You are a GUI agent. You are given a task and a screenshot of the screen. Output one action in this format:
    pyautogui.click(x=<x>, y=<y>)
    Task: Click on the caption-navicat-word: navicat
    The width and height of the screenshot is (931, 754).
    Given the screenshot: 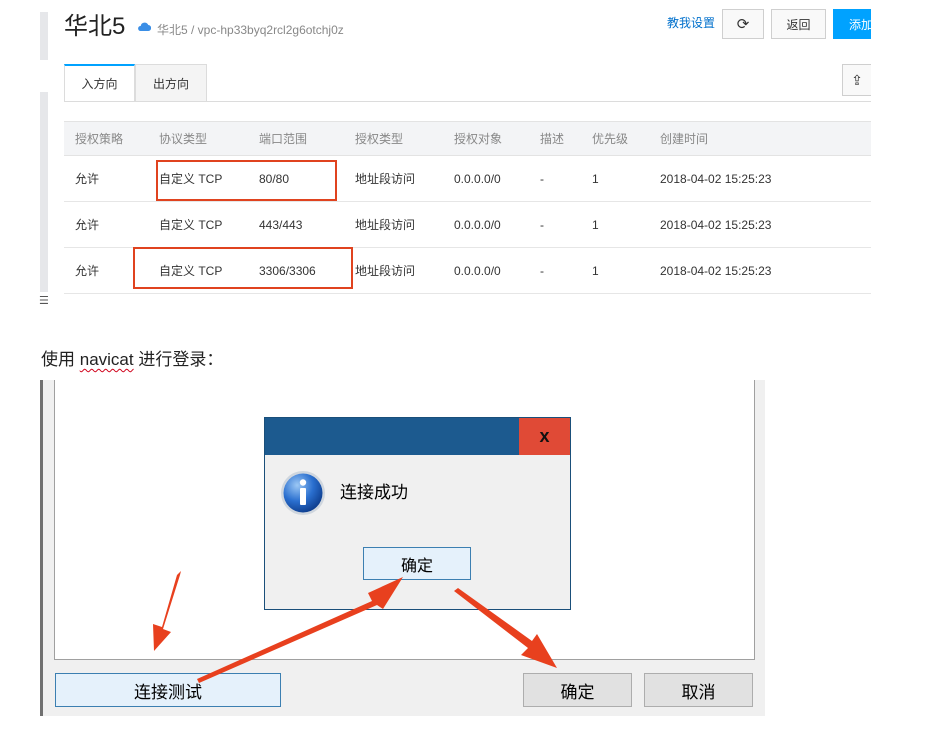 What is the action you would take?
    pyautogui.click(x=106, y=359)
    